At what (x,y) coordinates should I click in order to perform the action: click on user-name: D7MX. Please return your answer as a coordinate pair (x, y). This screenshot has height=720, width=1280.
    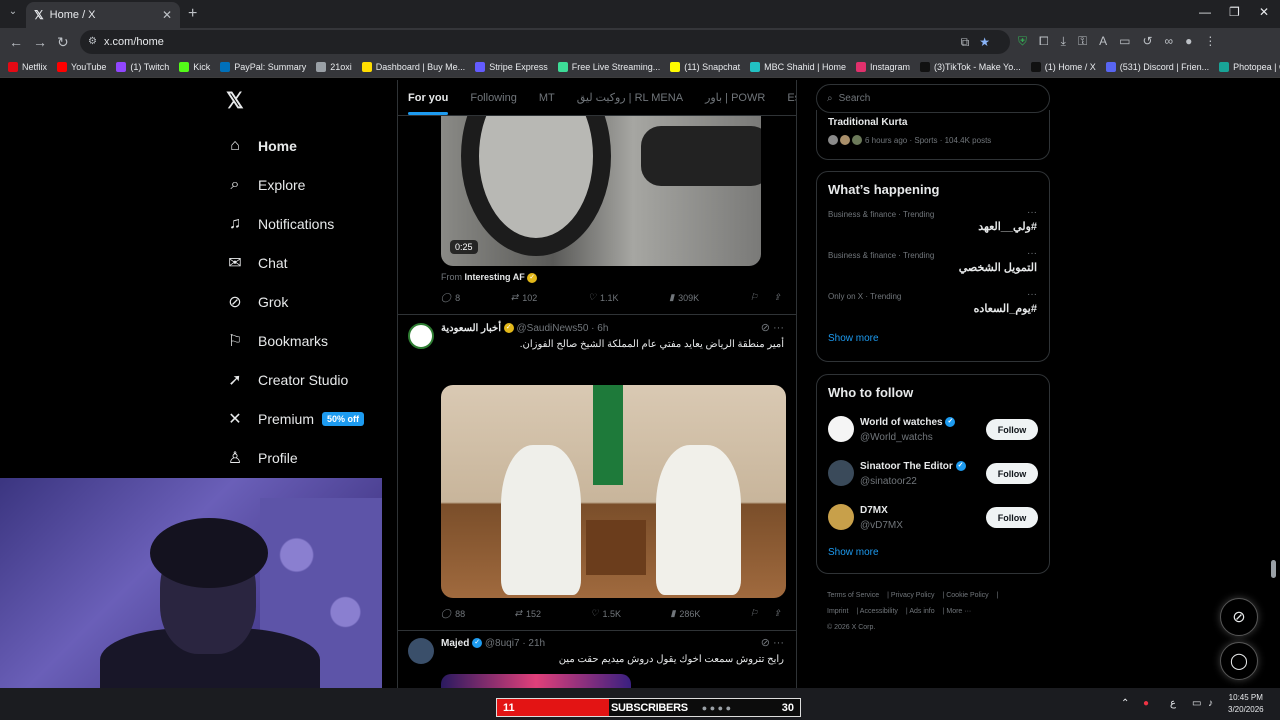
    Looking at the image, I should click on (874, 510).